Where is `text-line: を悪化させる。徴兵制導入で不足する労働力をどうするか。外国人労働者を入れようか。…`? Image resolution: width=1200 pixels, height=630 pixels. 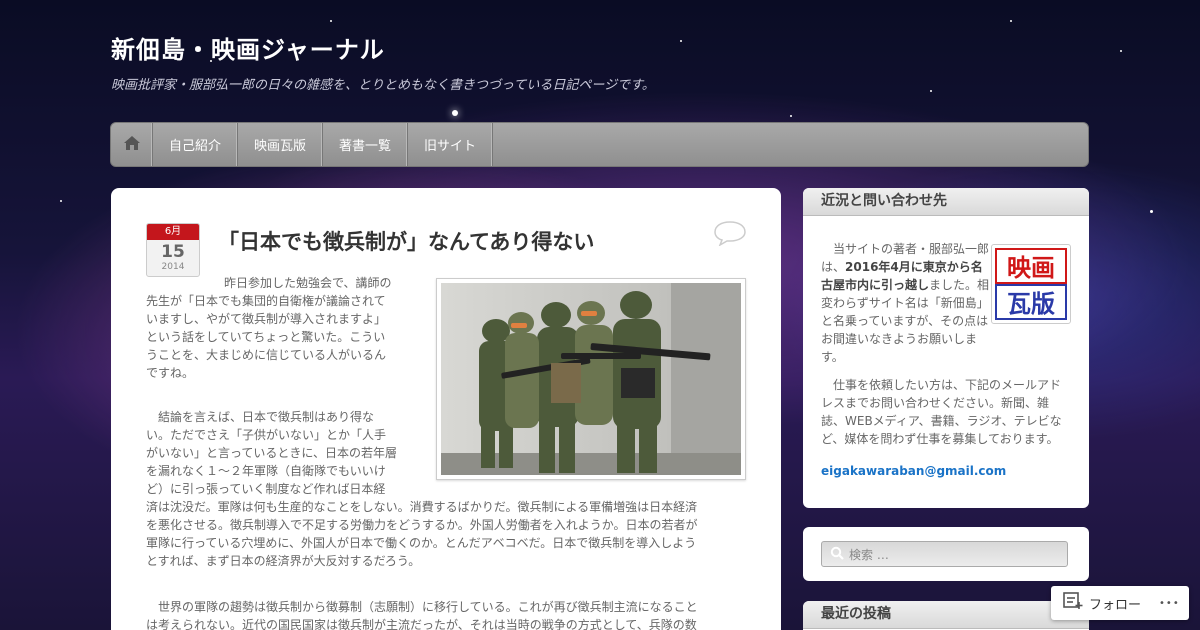
text-line: を悪化させる。徴兵制導入で不足する労働力をどうするか。外国人労働者を入れようか。… is located at coordinates (422, 525).